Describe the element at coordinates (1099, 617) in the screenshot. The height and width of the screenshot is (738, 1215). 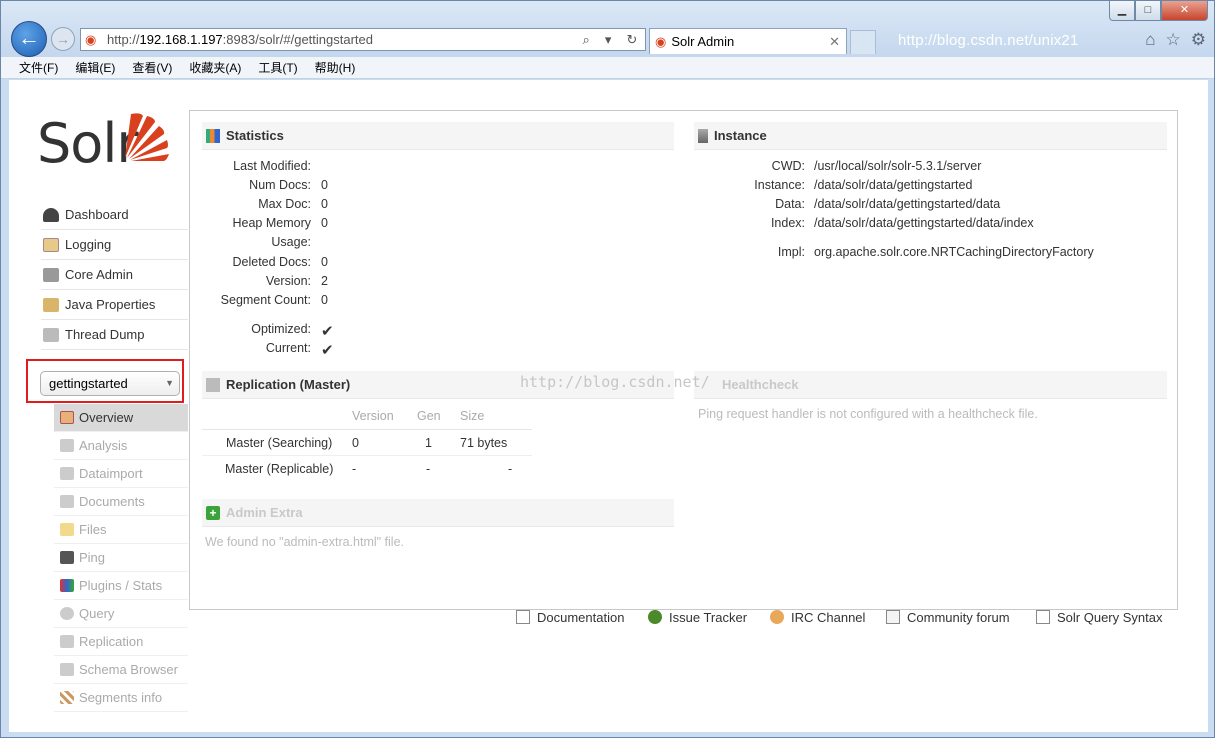
I see `footer-solr-query-syntax: Solr Query Syntax` at that location.